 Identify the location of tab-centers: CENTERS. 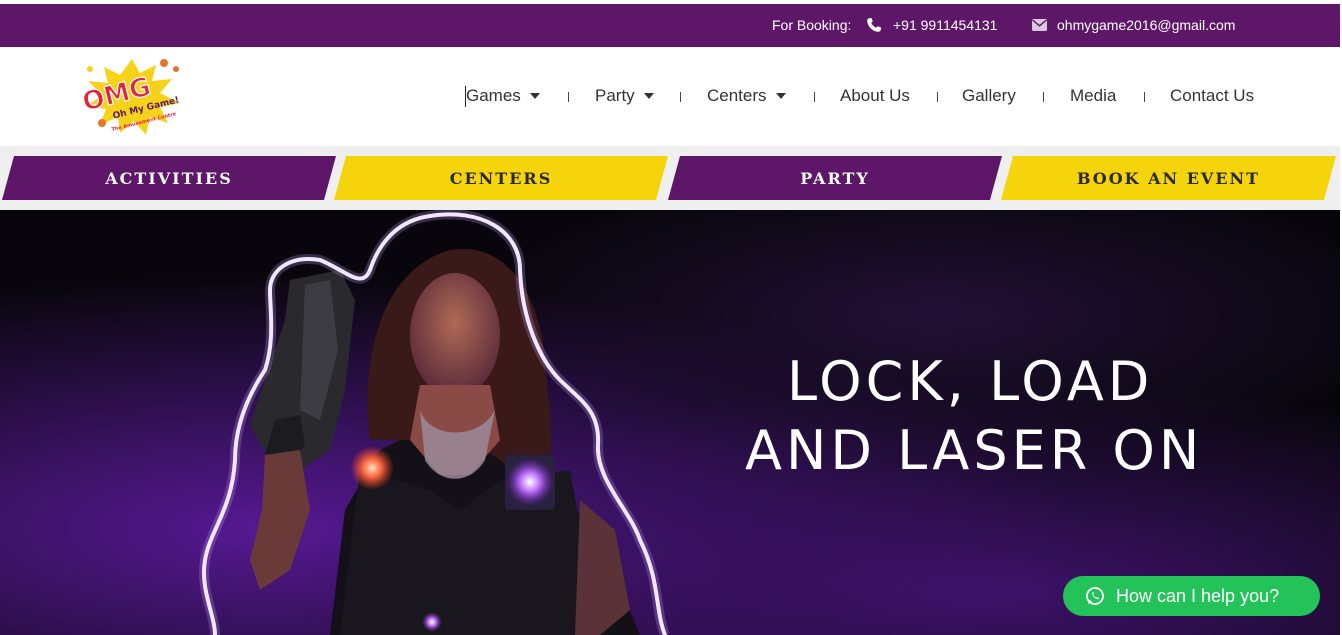
(501, 178).